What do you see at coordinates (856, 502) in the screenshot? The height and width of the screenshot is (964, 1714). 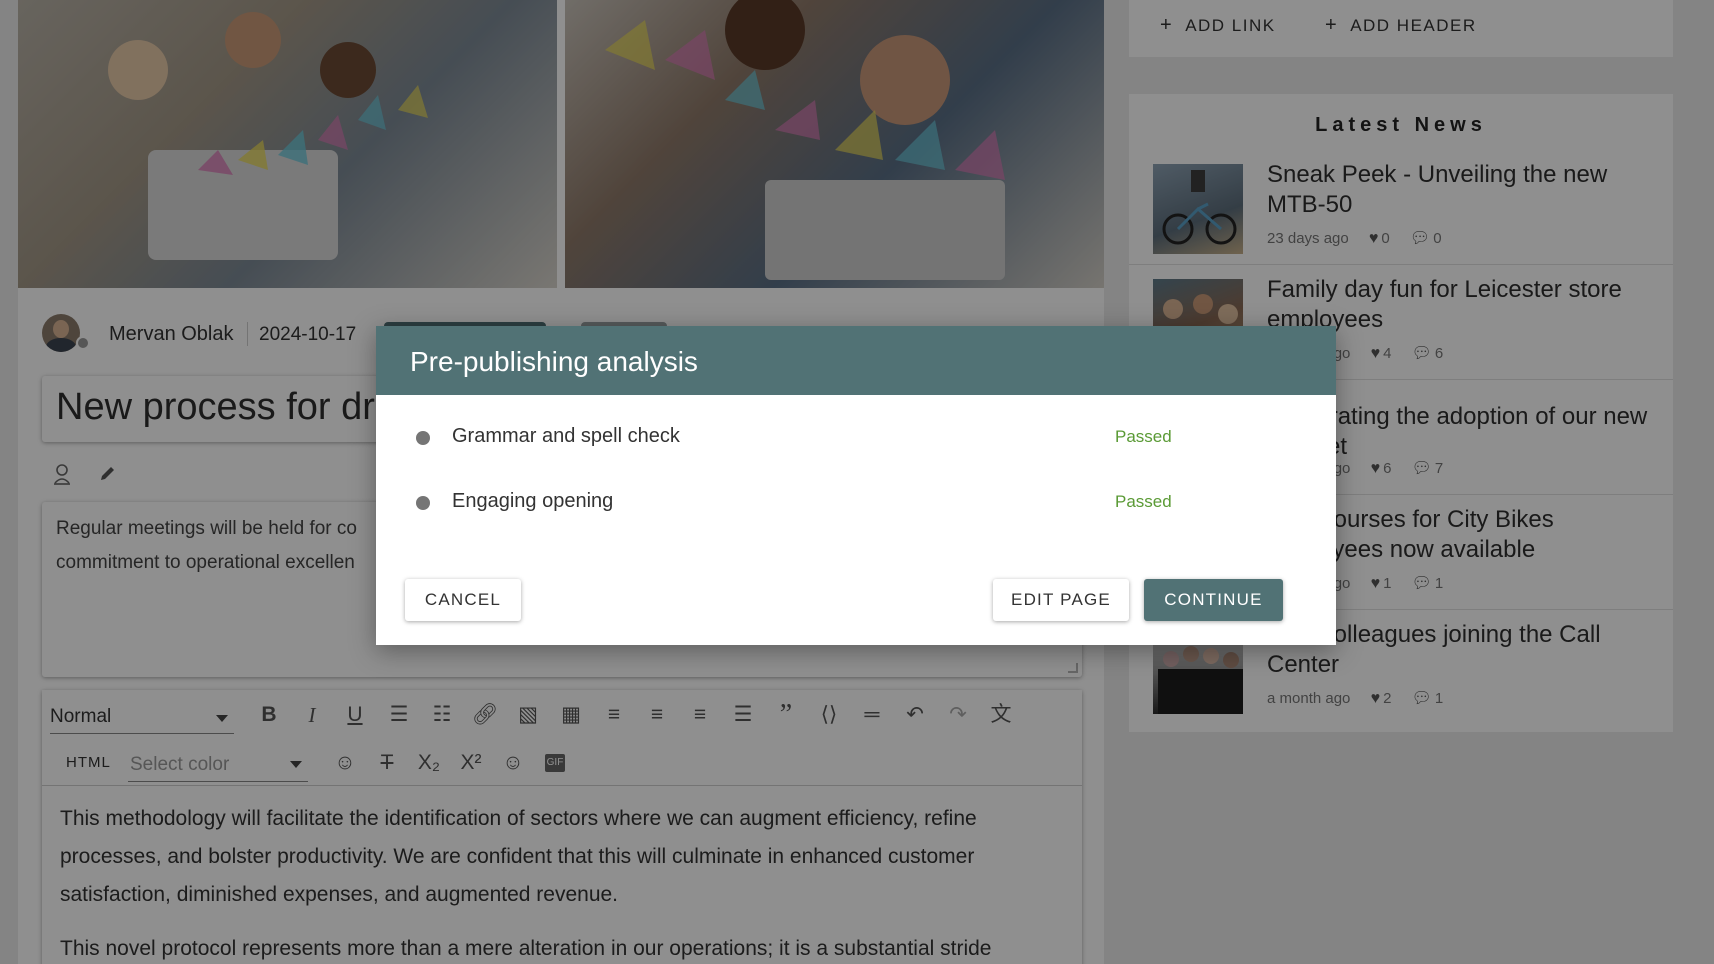 I see `analysis-check-row: Engaging opening Passed` at bounding box center [856, 502].